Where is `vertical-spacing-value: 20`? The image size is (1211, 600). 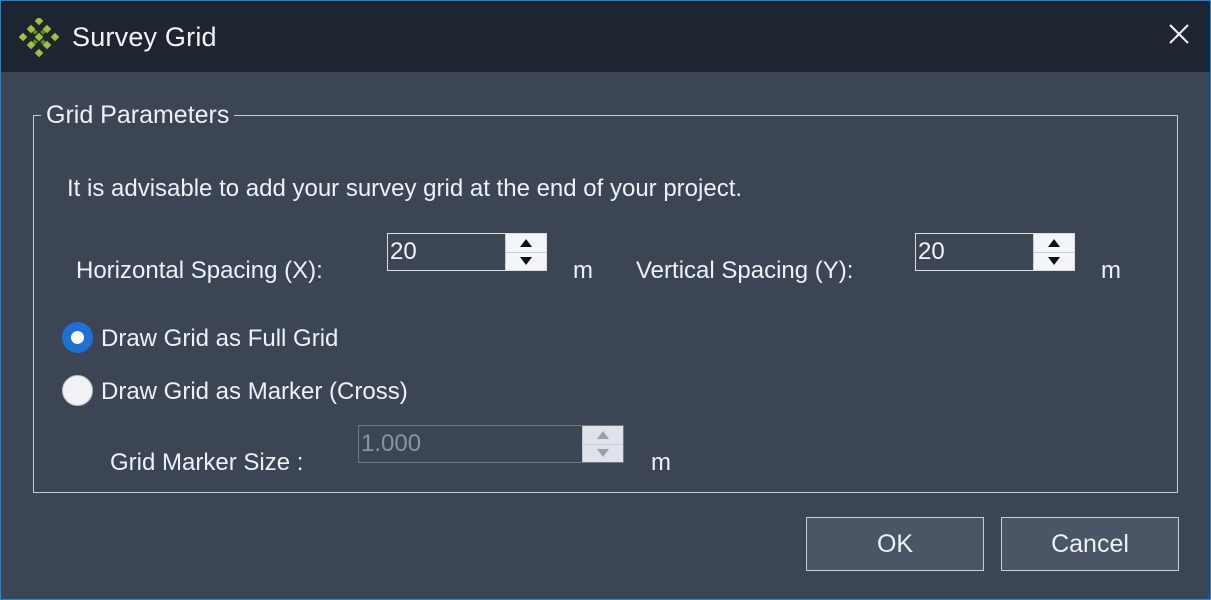
vertical-spacing-value: 20 is located at coordinates (931, 252).